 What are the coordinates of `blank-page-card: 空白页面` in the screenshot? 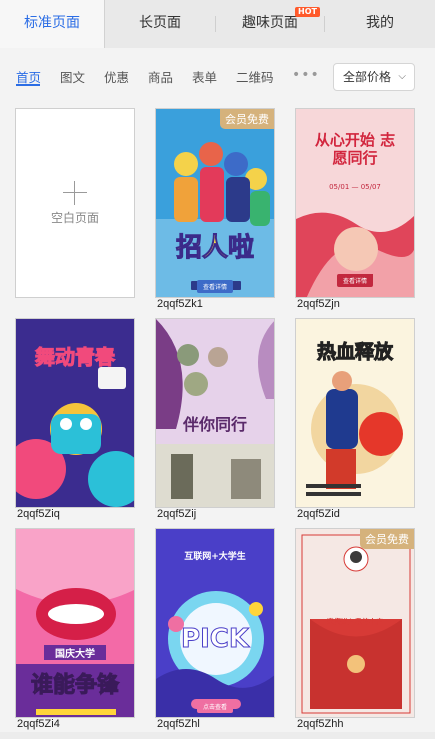 It's located at (75, 203).